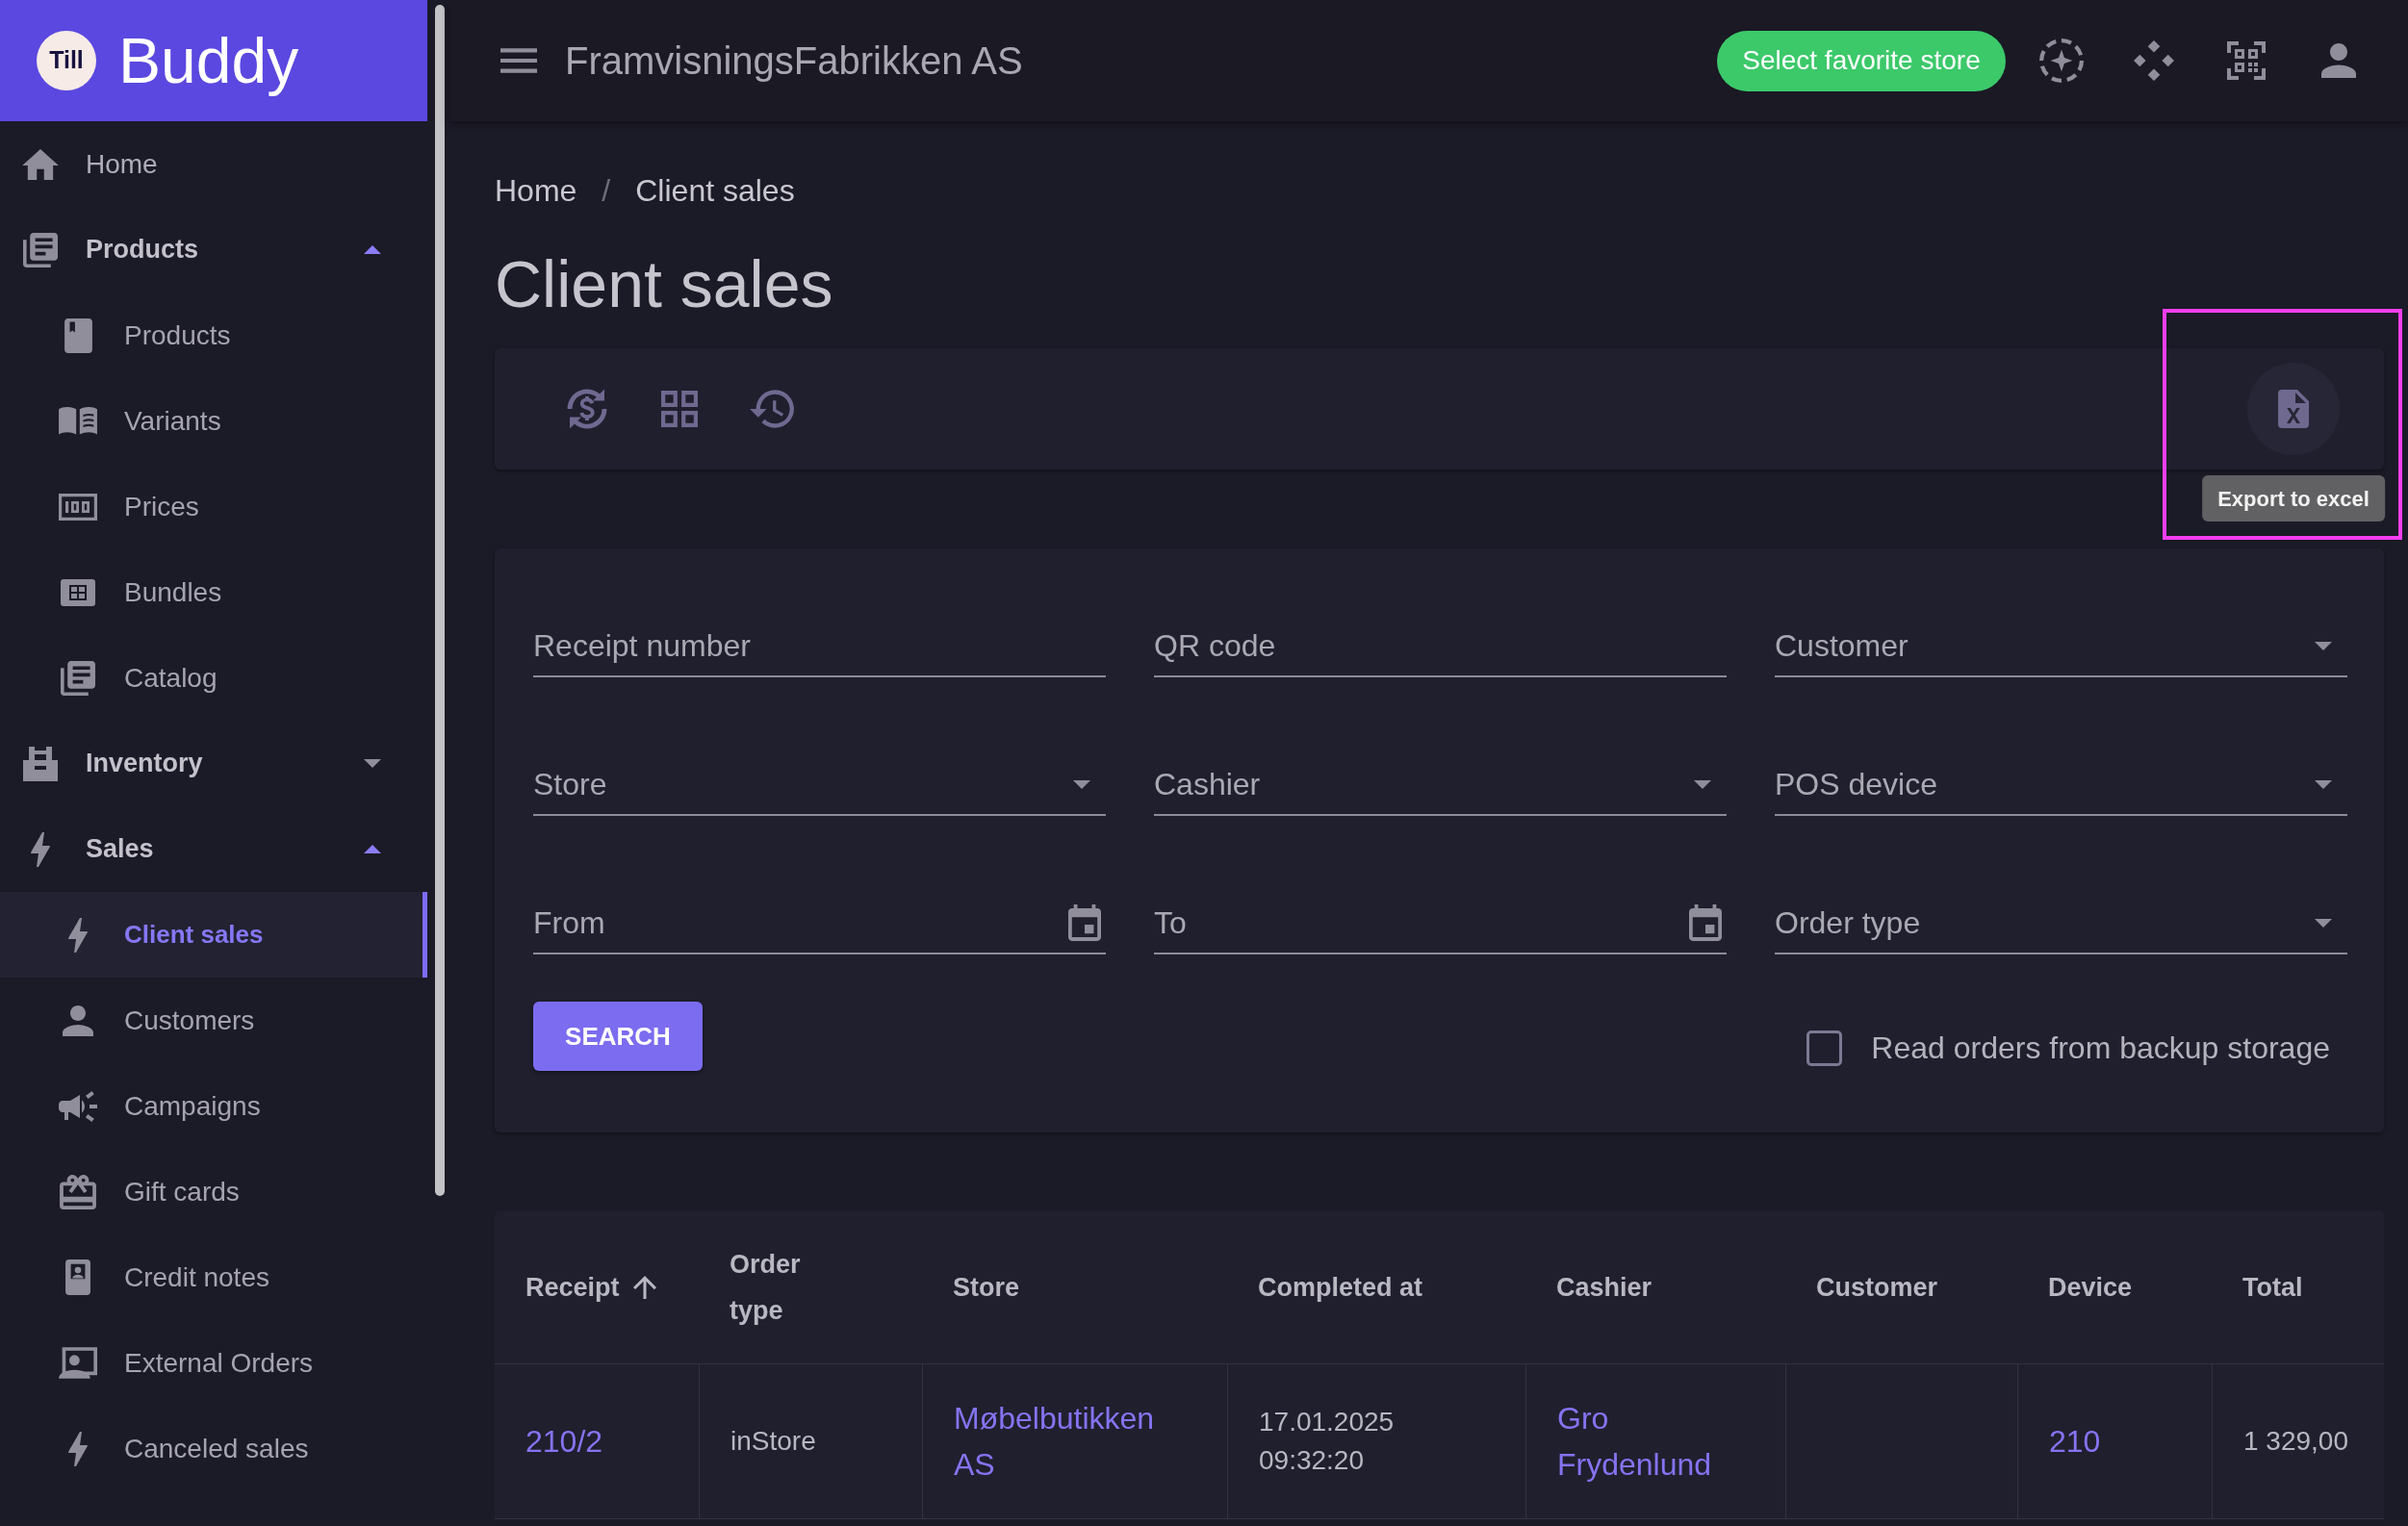 The height and width of the screenshot is (1526, 2408). Describe the element at coordinates (986, 1287) in the screenshot. I see `column-header: Store` at that location.